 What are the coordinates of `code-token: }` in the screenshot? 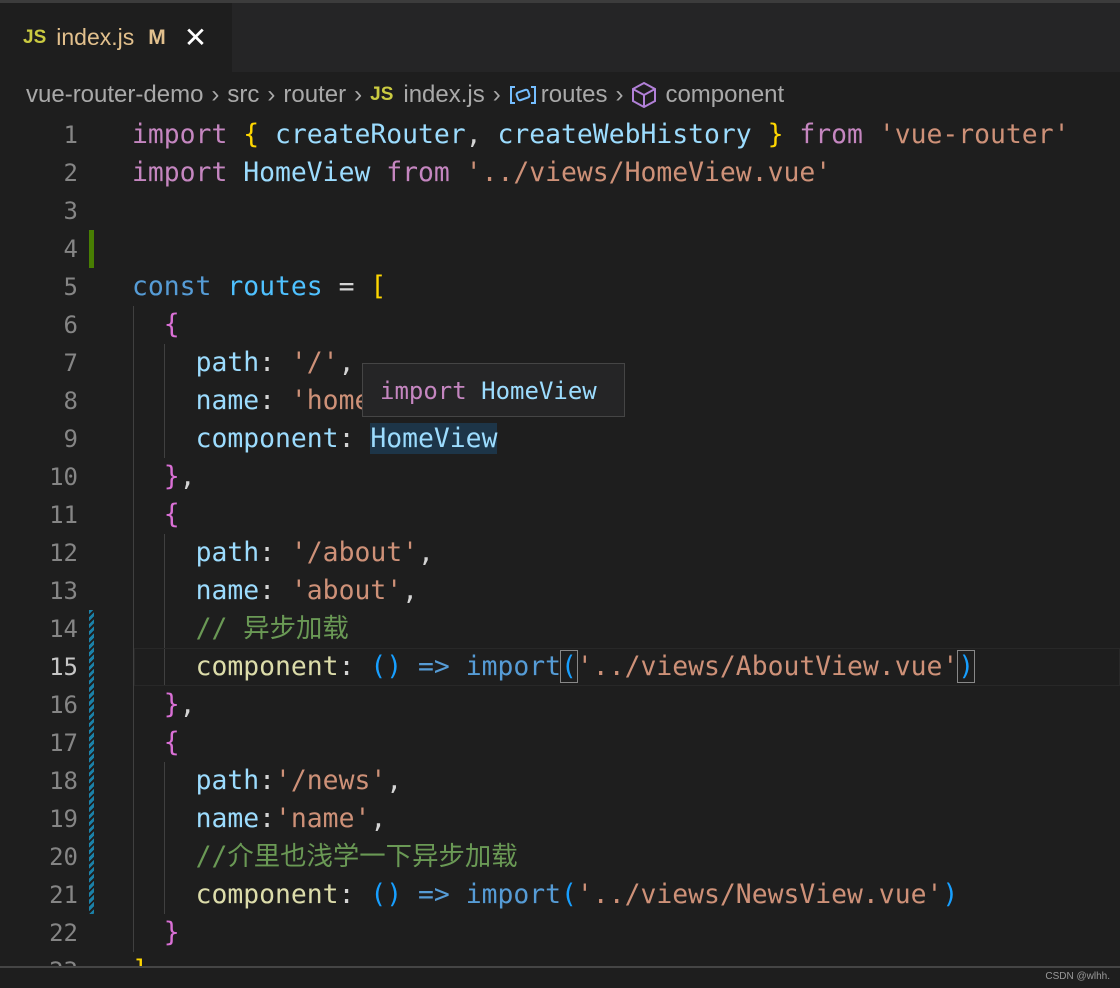 It's located at (171, 932).